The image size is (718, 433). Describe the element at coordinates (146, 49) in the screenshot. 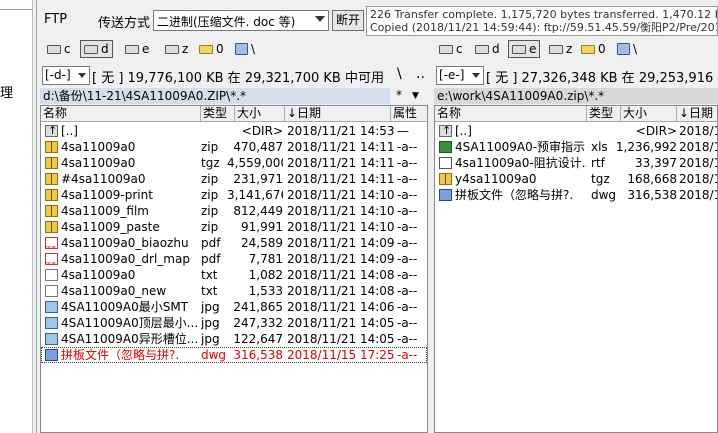

I see `drive-letter: e` at that location.